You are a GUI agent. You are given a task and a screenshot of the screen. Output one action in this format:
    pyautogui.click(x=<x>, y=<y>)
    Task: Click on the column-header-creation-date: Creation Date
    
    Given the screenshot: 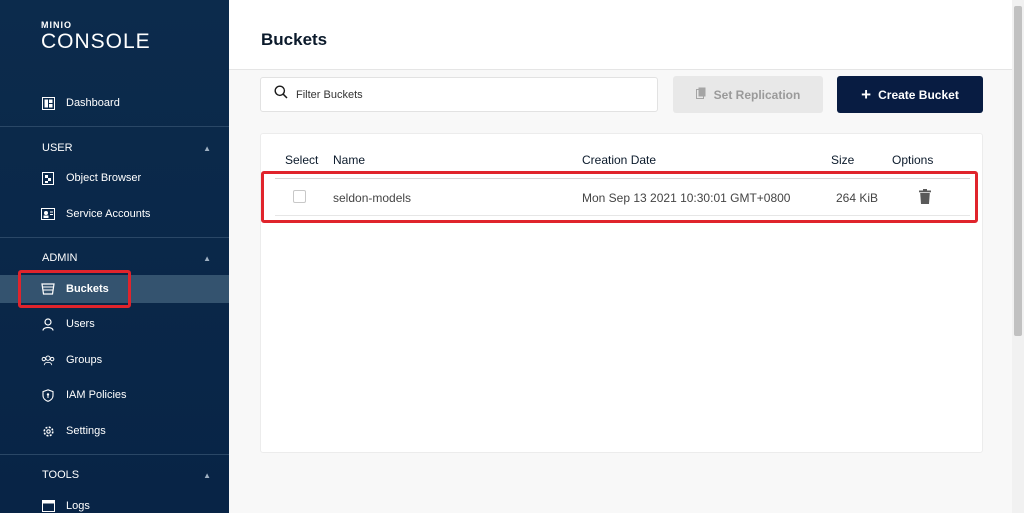 What is the action you would take?
    pyautogui.click(x=619, y=160)
    